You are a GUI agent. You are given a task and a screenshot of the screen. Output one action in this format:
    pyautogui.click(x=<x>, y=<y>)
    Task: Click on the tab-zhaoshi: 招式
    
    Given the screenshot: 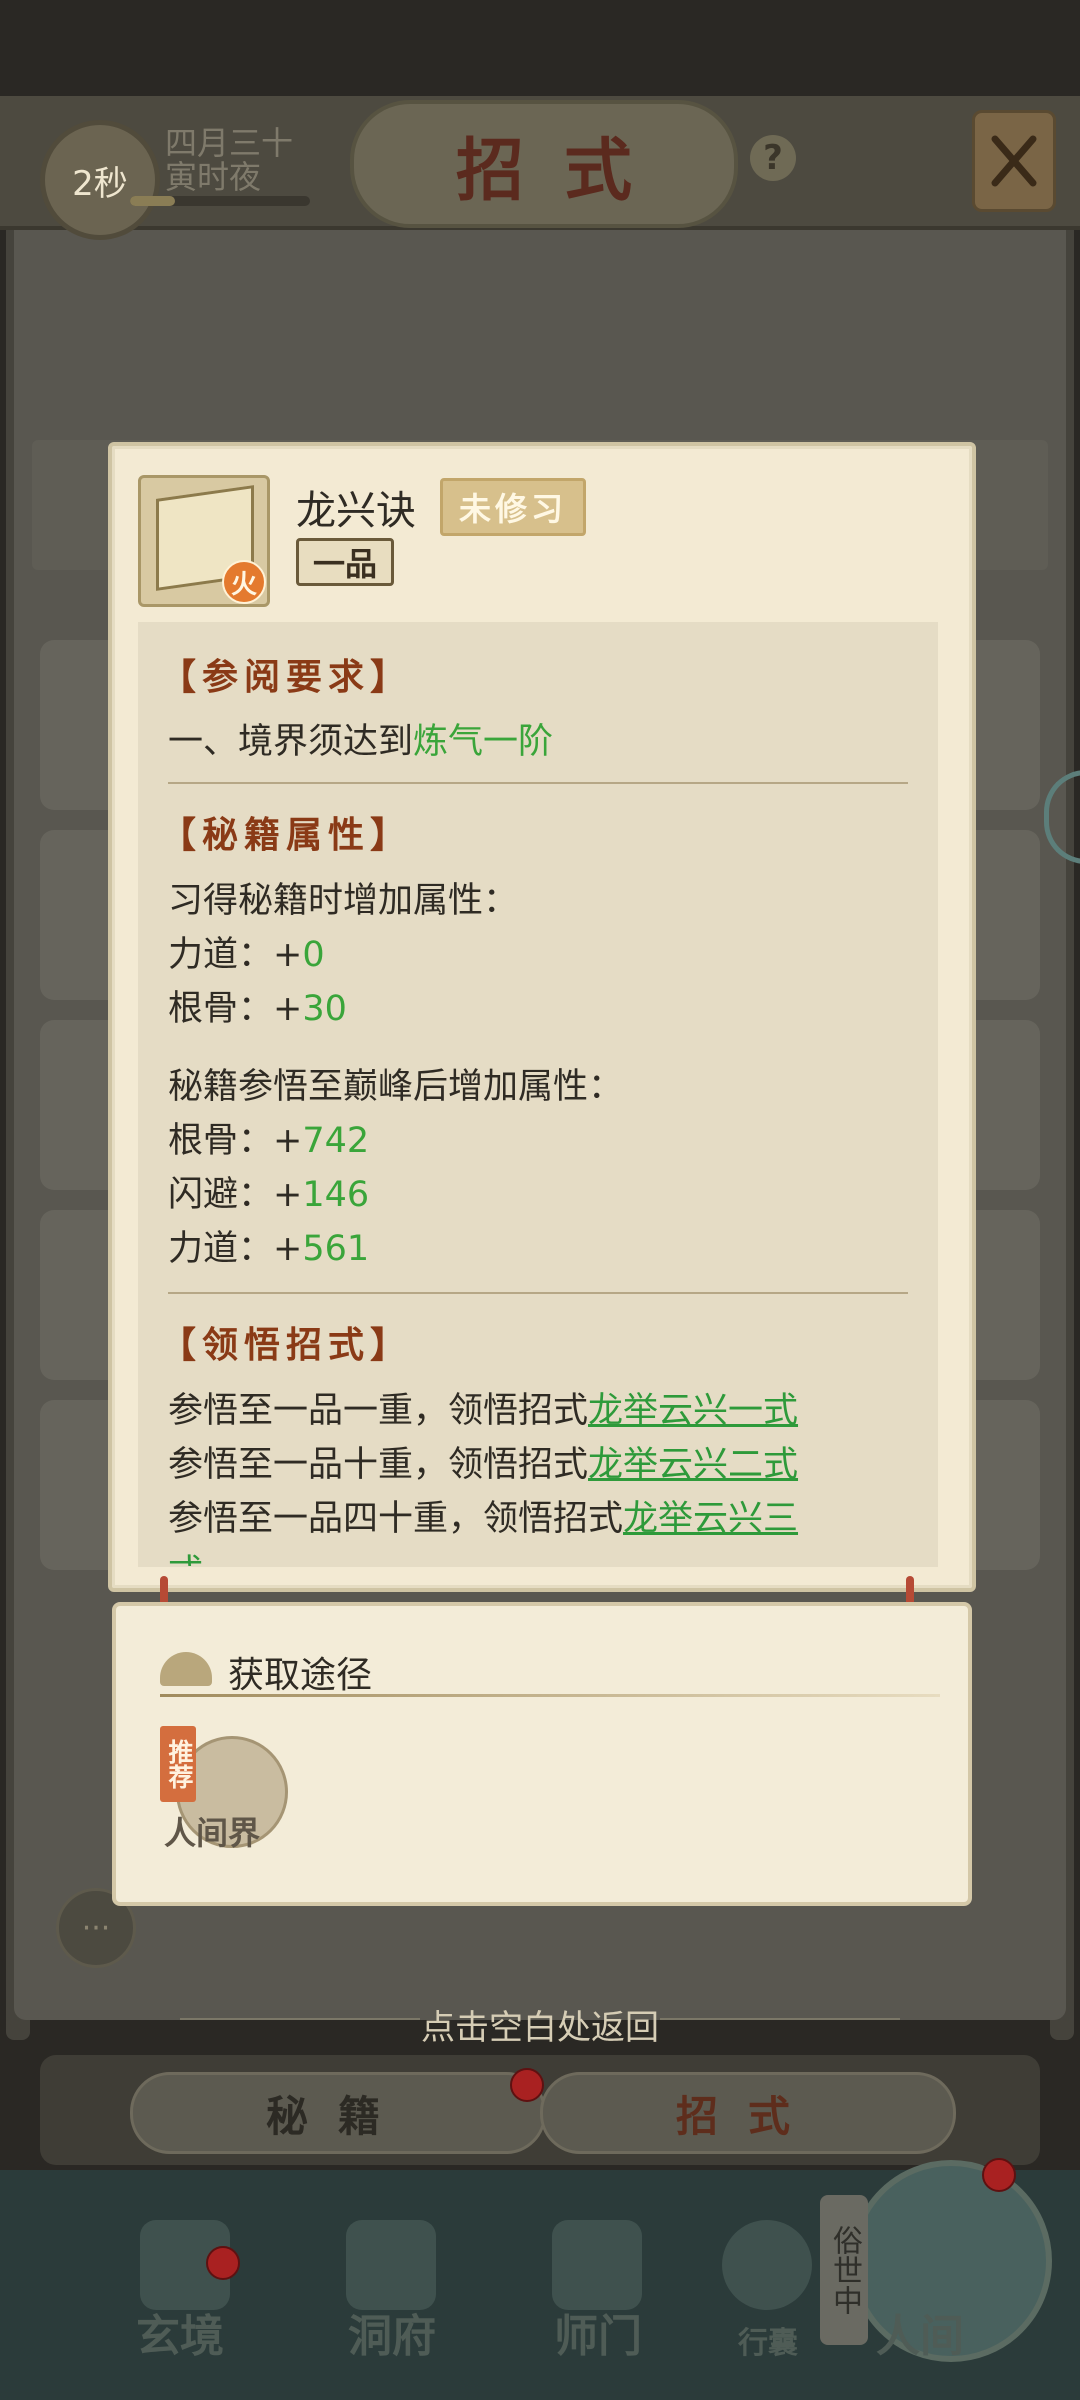 What is the action you would take?
    pyautogui.click(x=748, y=2113)
    